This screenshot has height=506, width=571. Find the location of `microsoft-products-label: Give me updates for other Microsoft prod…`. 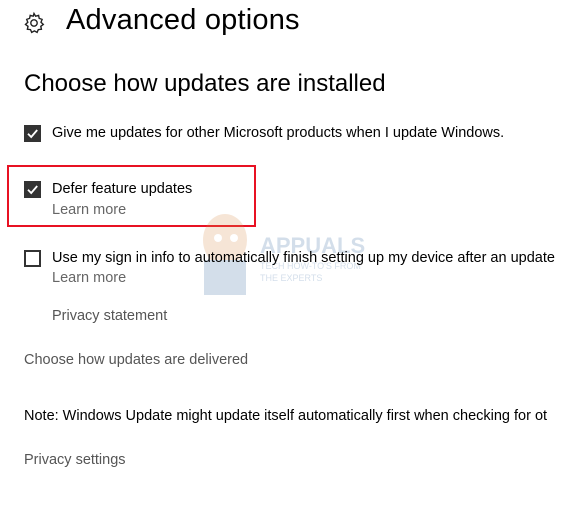

microsoft-products-label: Give me updates for other Microsoft prod… is located at coordinates (278, 133).